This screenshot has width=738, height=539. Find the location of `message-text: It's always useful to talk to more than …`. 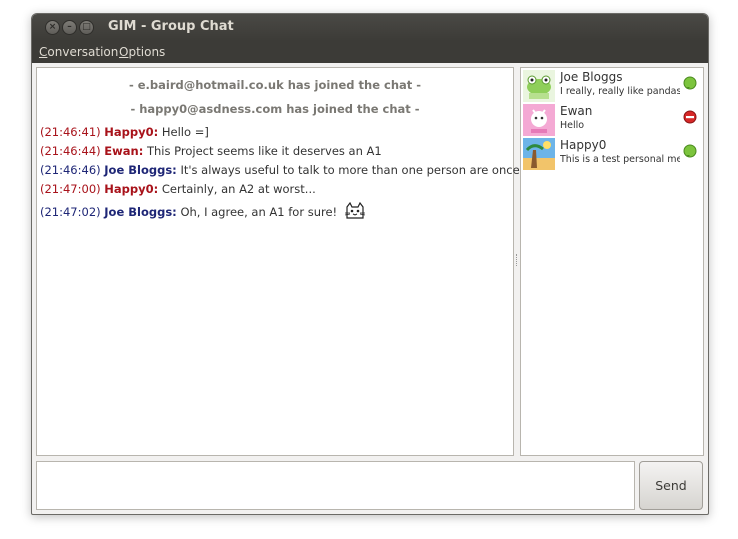

message-text: It's always useful to talk to more than … is located at coordinates (350, 170).